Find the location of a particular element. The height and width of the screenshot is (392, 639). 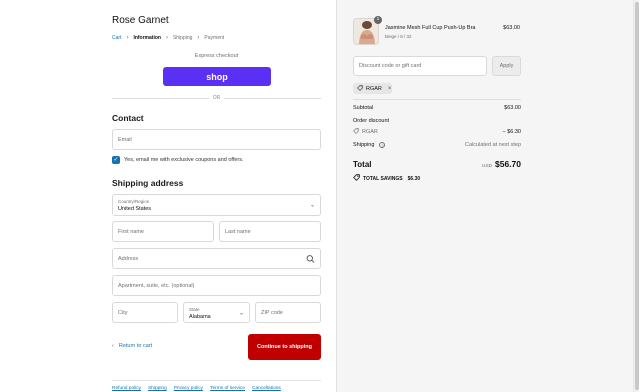

savings-label: TOTAL SAVINGS is located at coordinates (383, 178).